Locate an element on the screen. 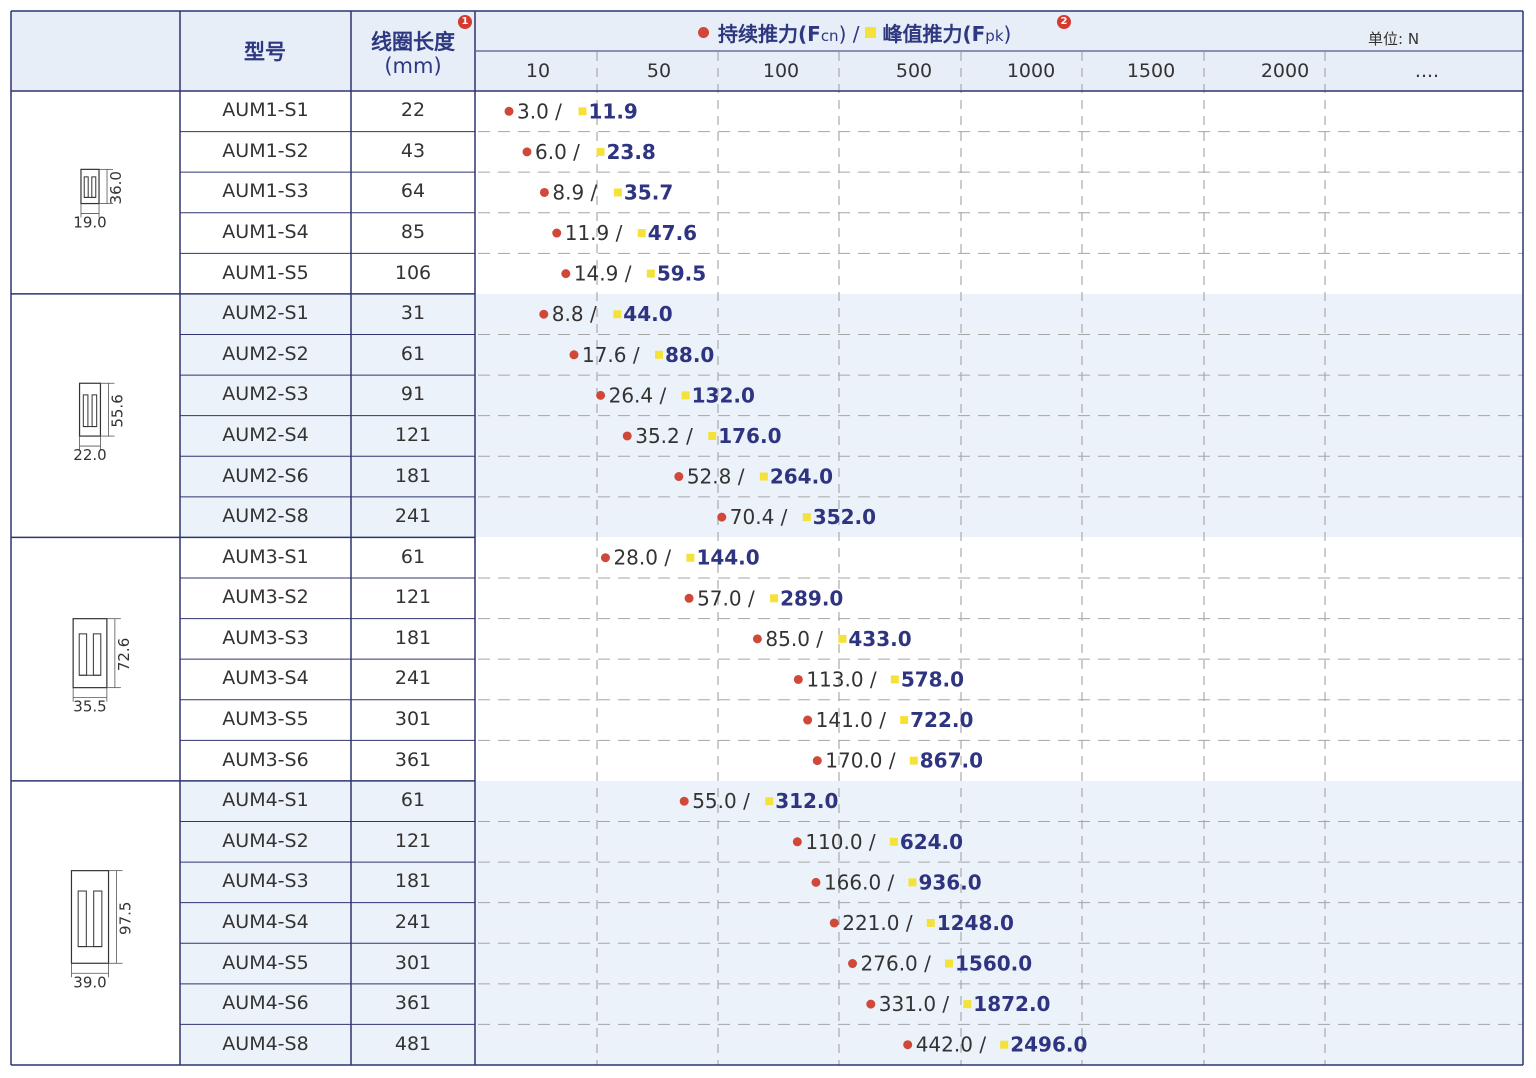  peak-thrust-label: 44.0 is located at coordinates (647, 314).